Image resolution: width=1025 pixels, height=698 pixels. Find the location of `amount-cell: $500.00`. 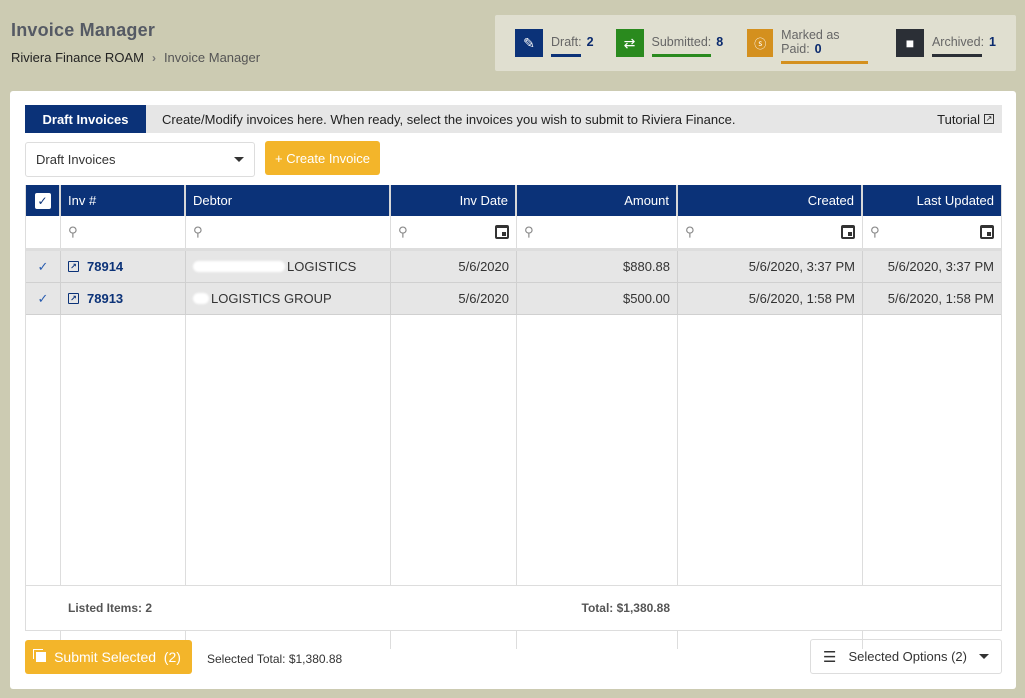

amount-cell: $500.00 is located at coordinates (597, 298).